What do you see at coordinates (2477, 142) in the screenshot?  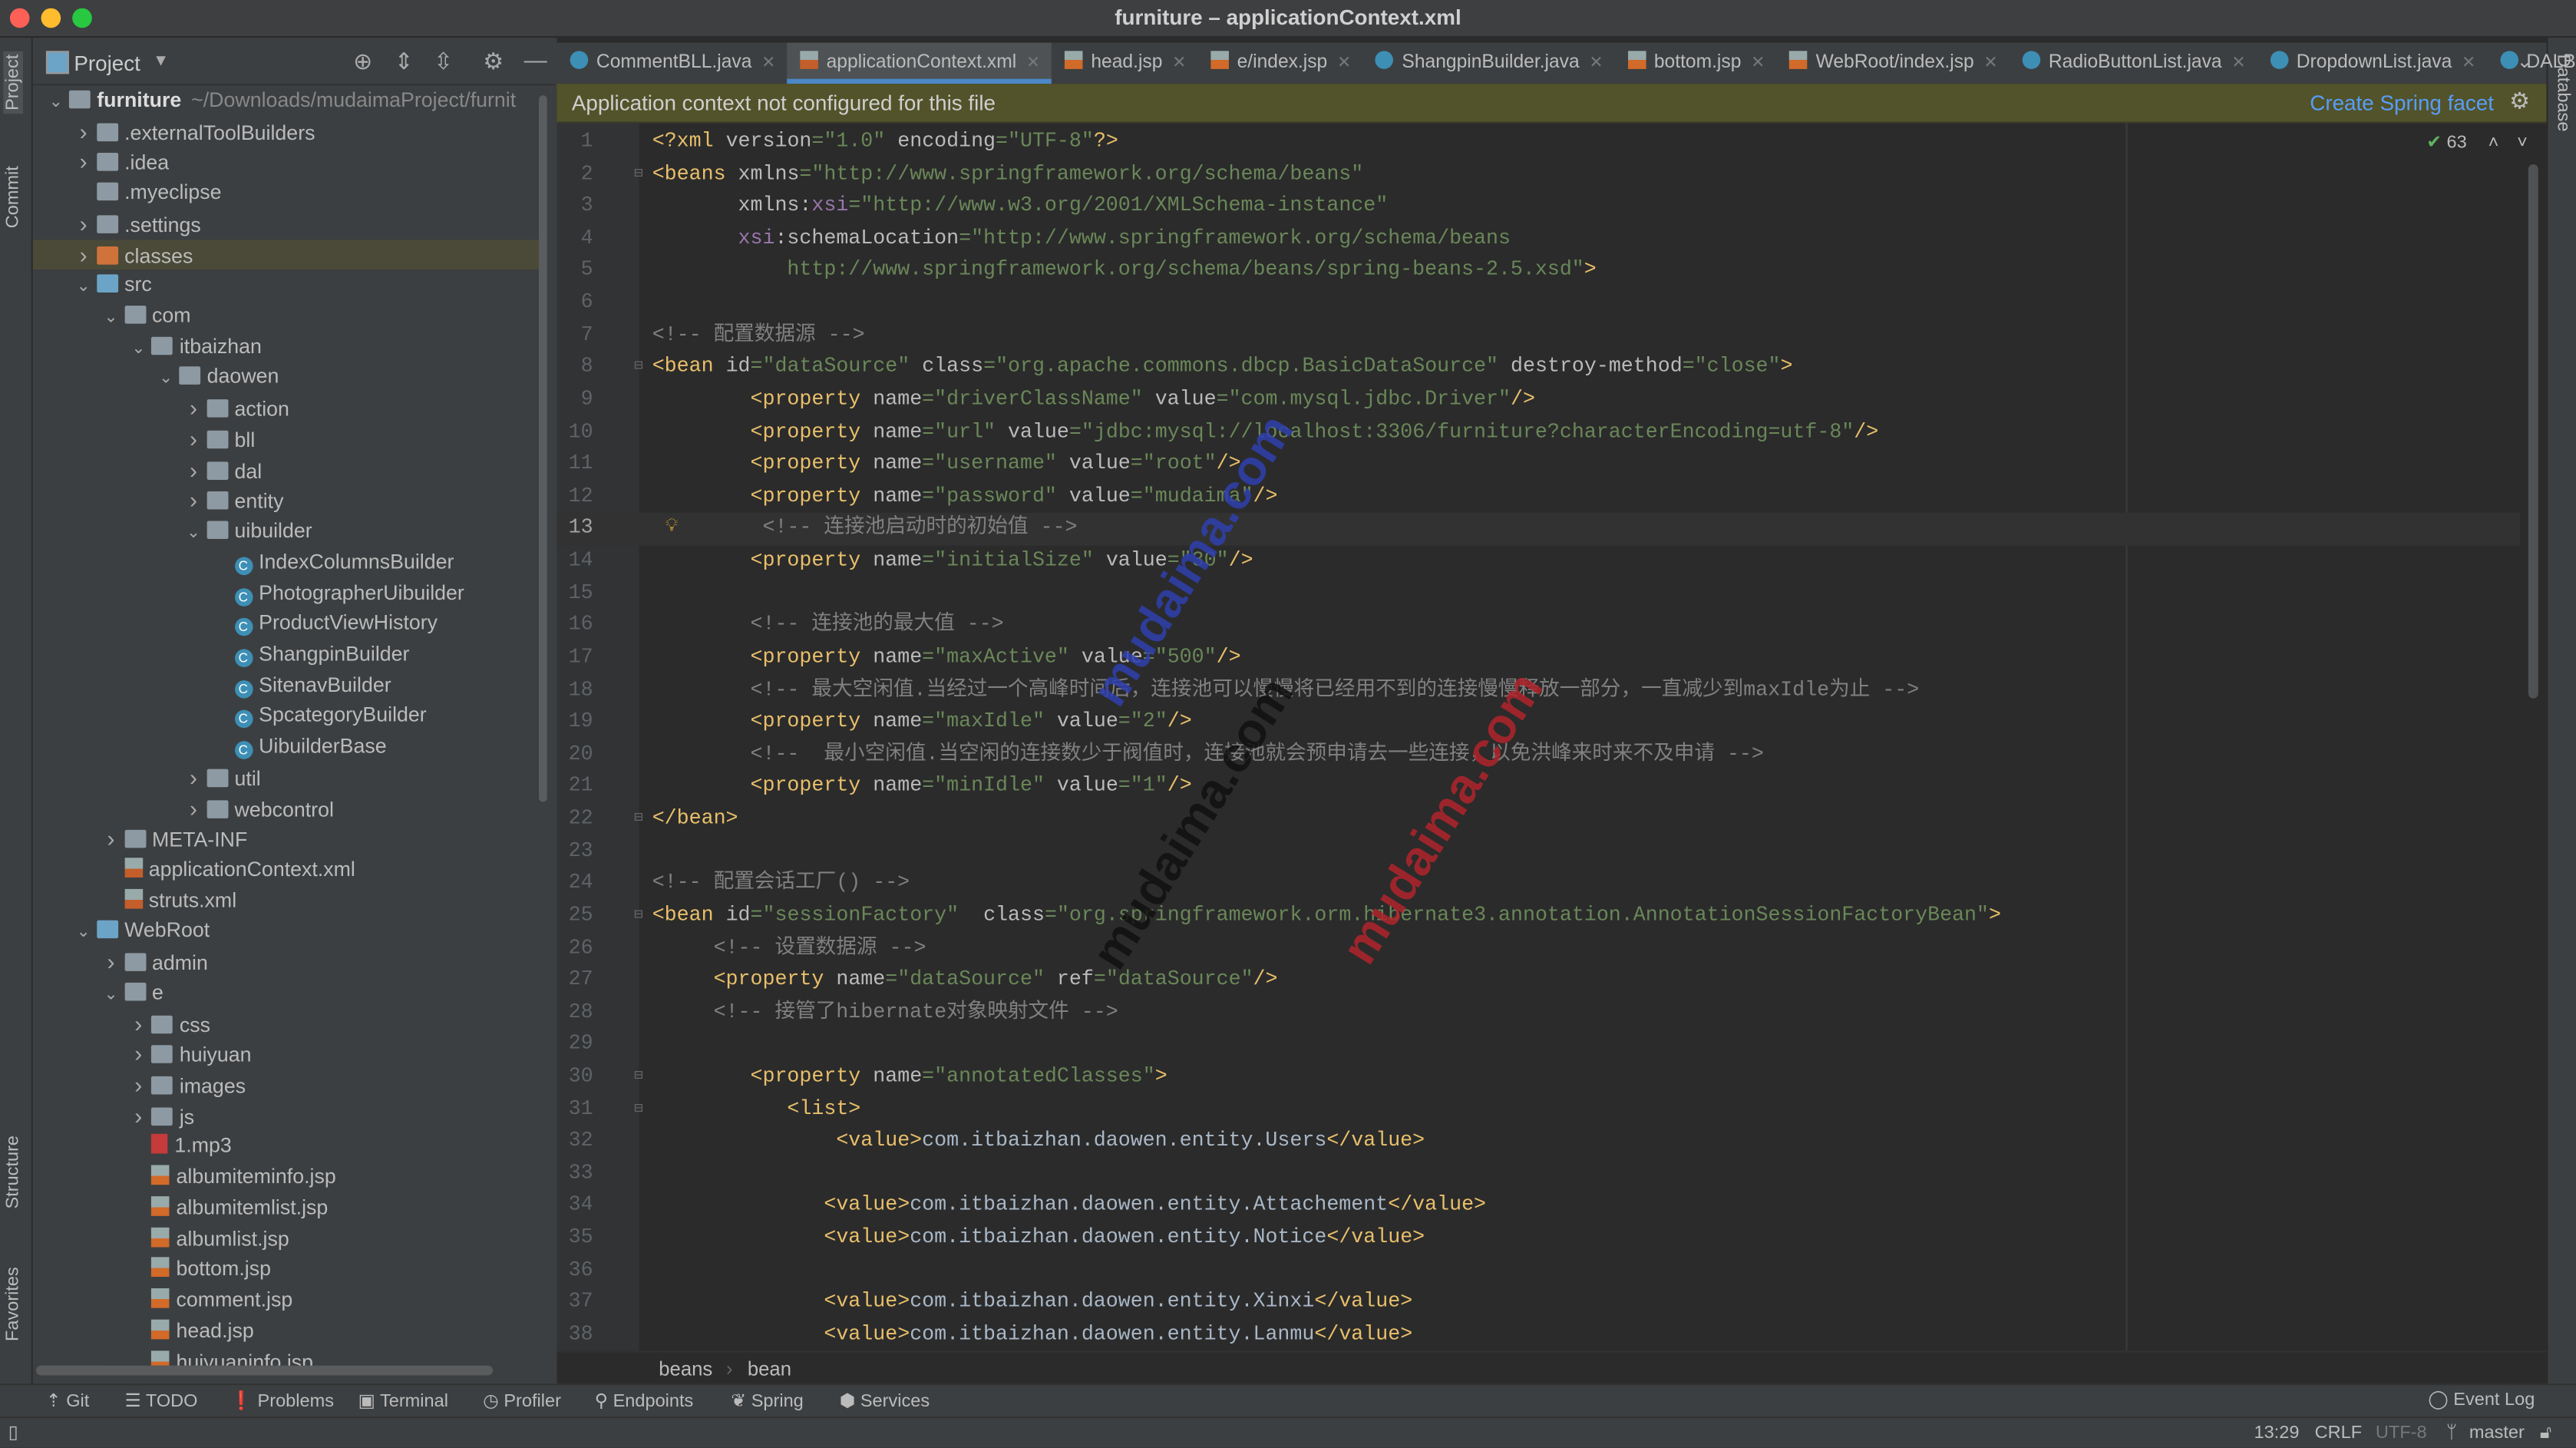 I see `inspection-widget: ✔ 63 ˄ ˅` at bounding box center [2477, 142].